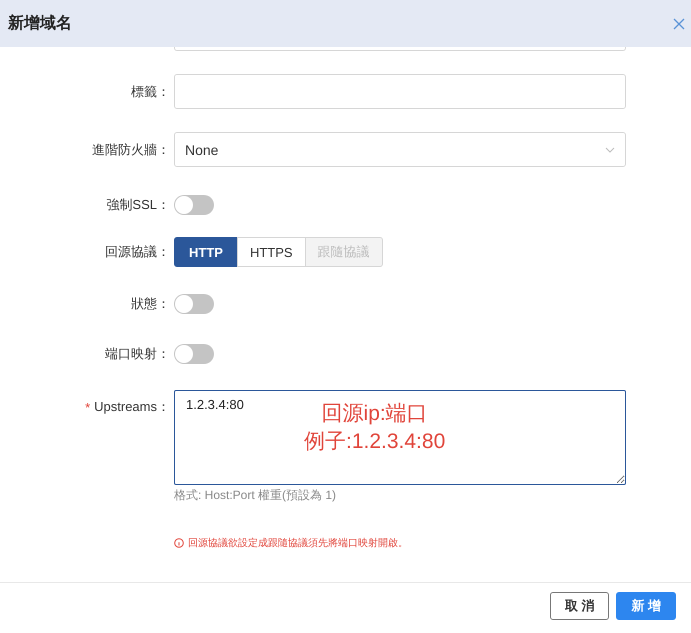  What do you see at coordinates (206, 252) in the screenshot?
I see `segment-button: HTTP` at bounding box center [206, 252].